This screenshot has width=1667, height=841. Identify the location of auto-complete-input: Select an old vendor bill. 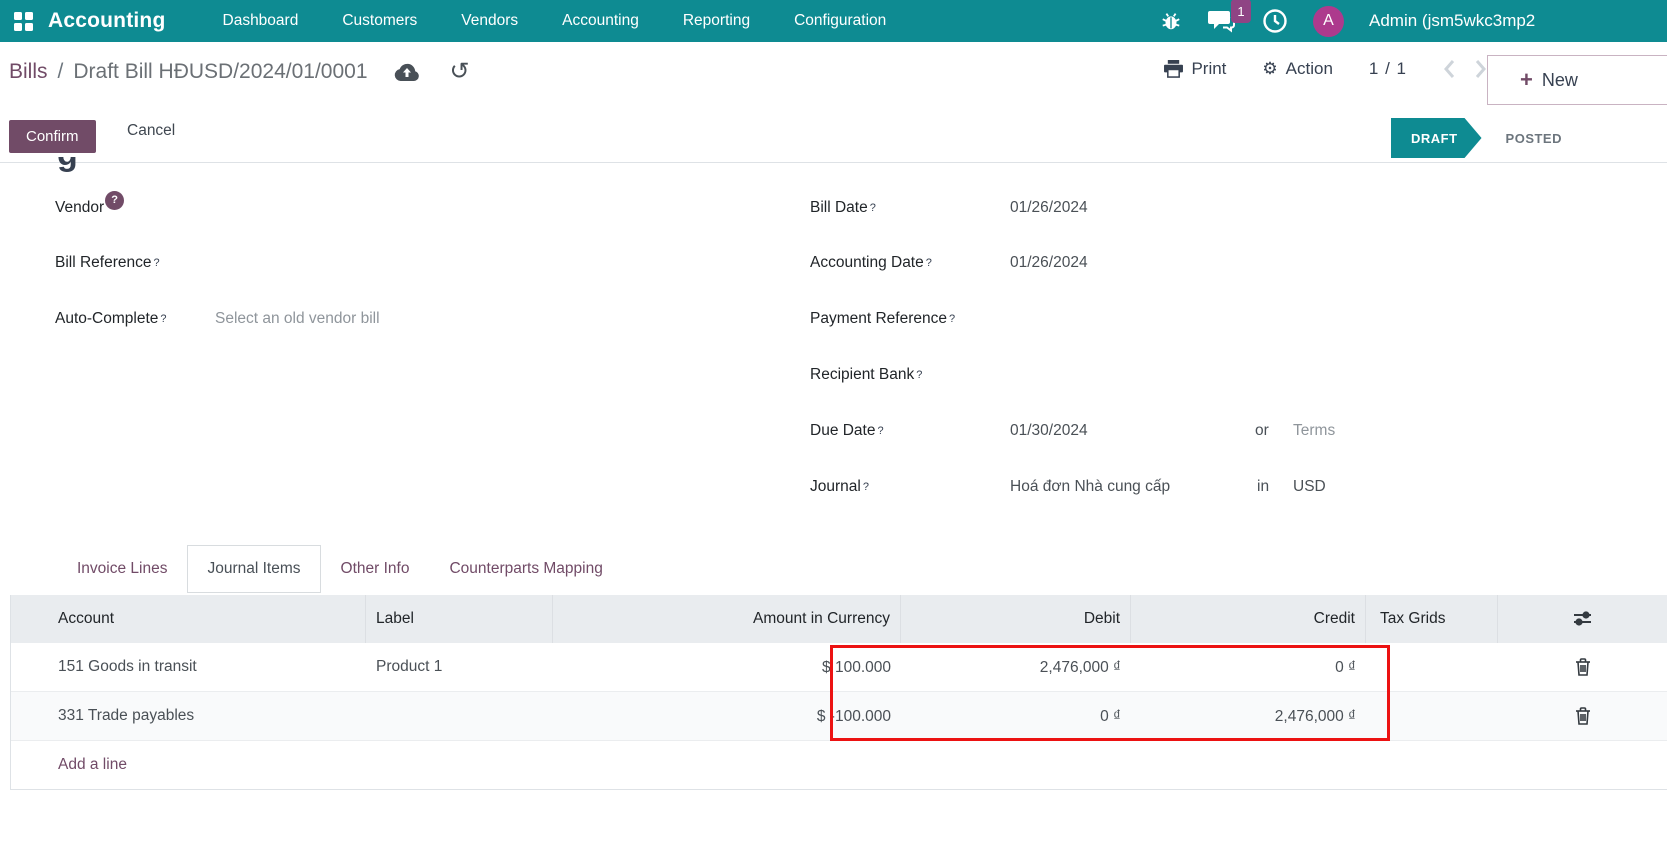
(297, 319).